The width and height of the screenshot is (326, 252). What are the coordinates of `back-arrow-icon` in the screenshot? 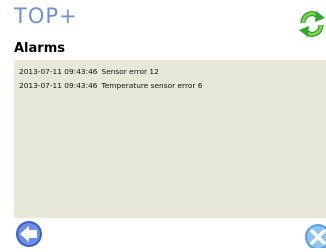 It's located at (29, 234).